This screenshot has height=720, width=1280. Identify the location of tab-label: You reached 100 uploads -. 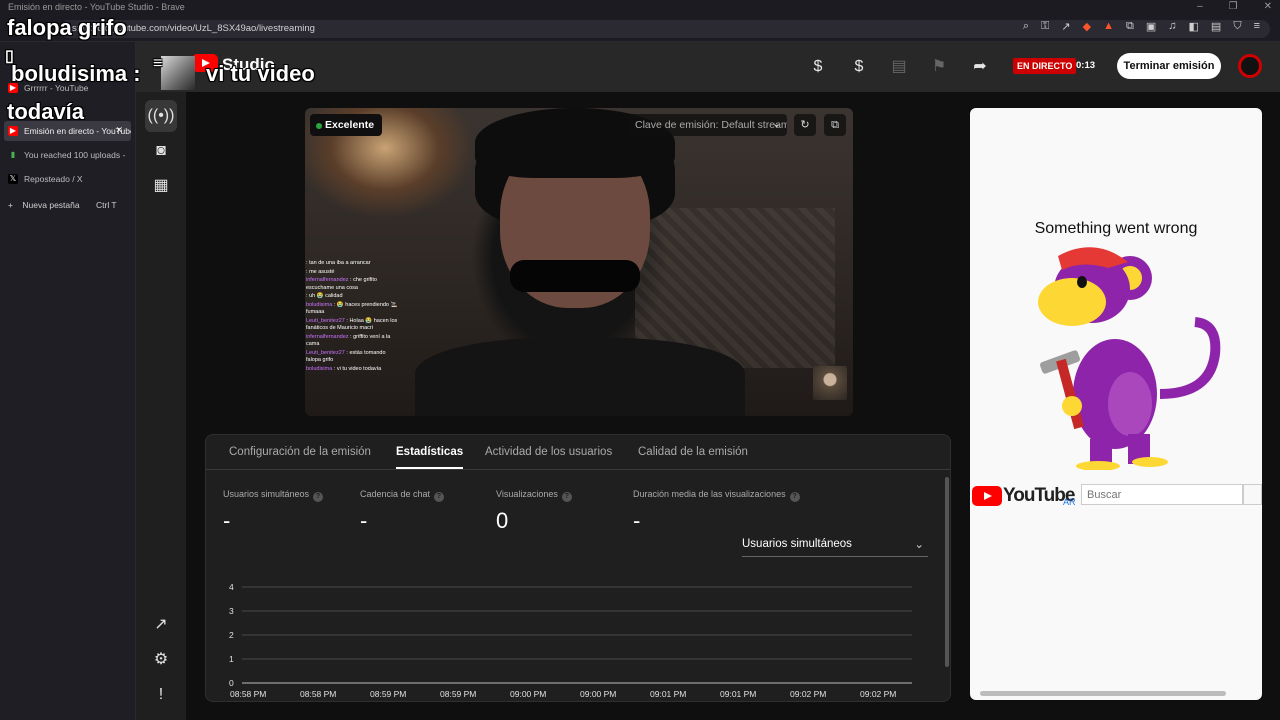
(75, 155).